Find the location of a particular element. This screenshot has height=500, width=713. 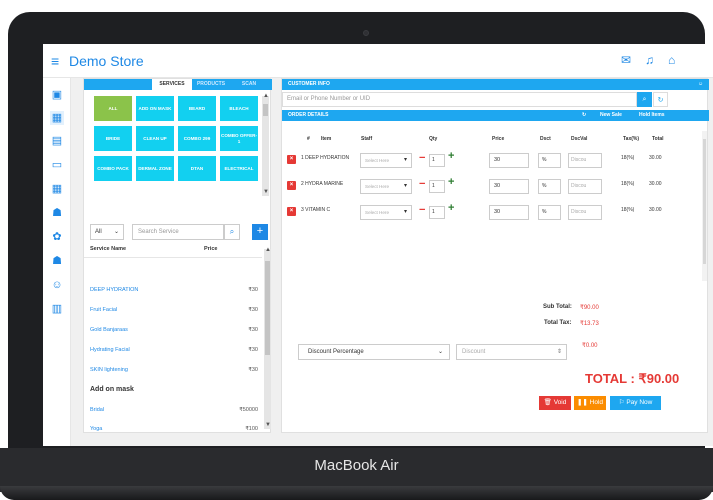

list-item: Fruit Facial ₹30 is located at coordinates (174, 311).